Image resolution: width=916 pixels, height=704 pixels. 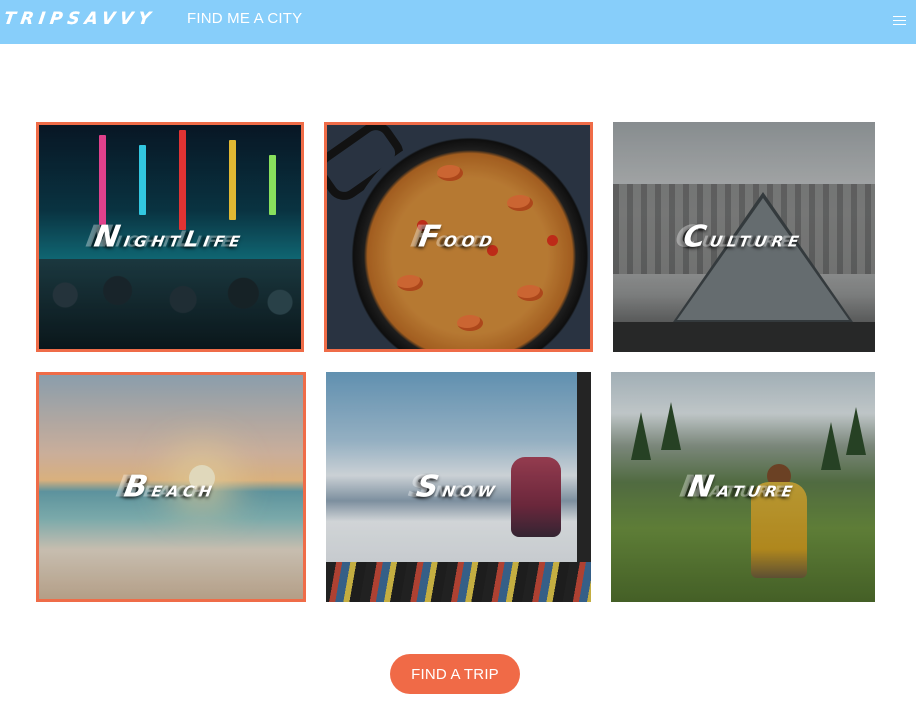 I want to click on category-card-culture: Culture, so click(x=744, y=237).